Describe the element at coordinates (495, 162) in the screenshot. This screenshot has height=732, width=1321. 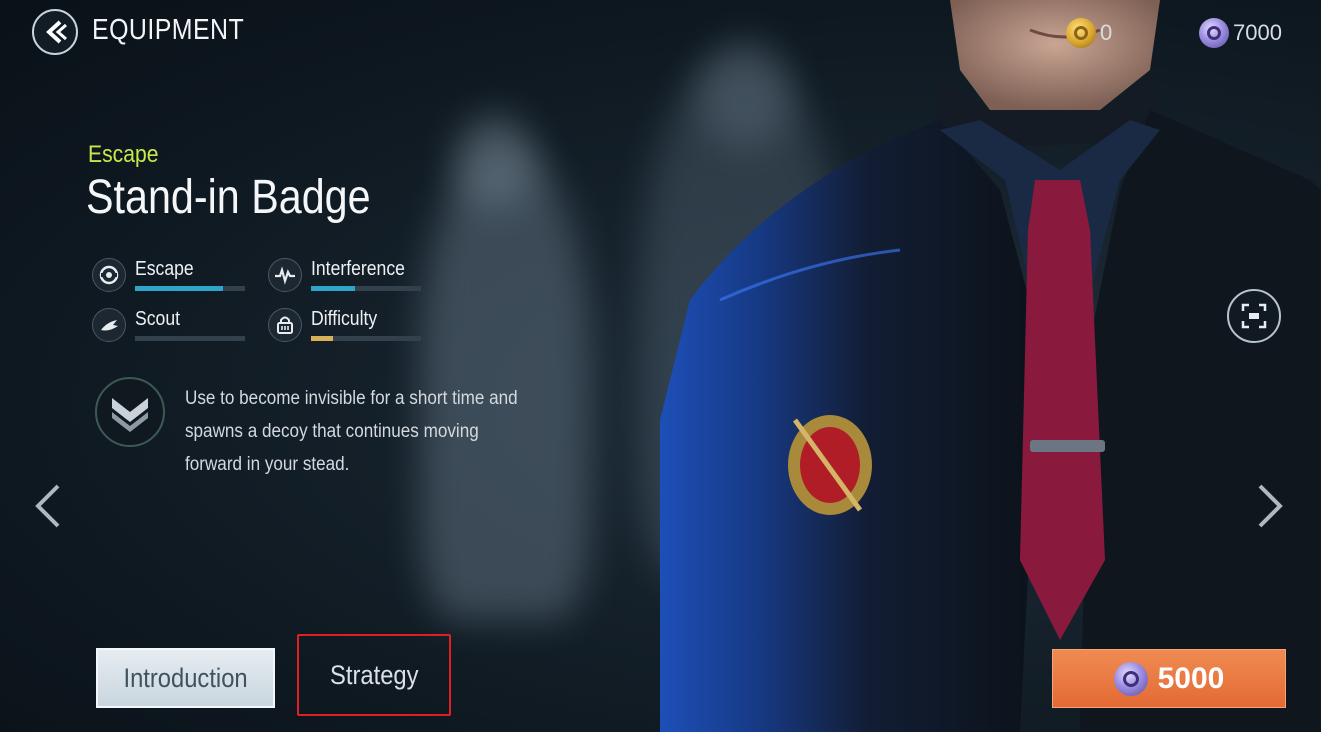
I see `blurred-figure-left-head` at that location.